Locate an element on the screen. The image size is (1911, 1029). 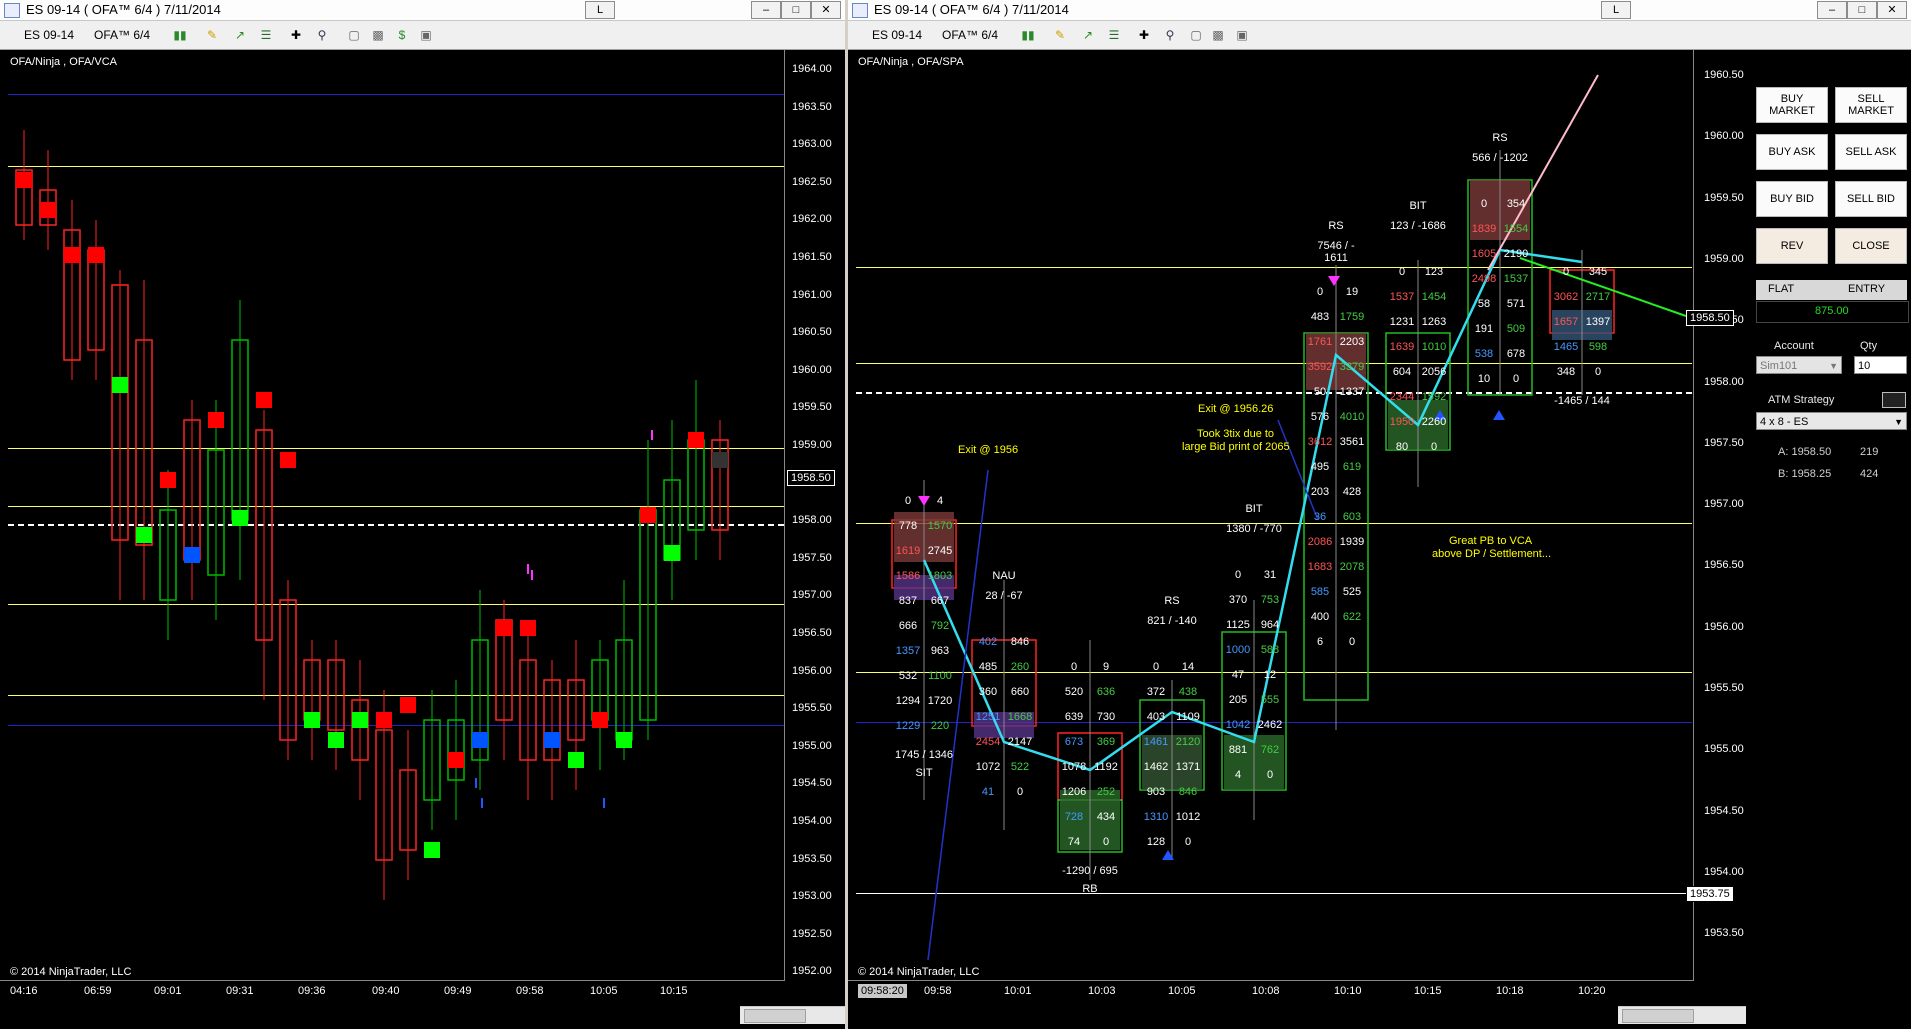
buy-bid-button: BUY BID is located at coordinates (1792, 199).